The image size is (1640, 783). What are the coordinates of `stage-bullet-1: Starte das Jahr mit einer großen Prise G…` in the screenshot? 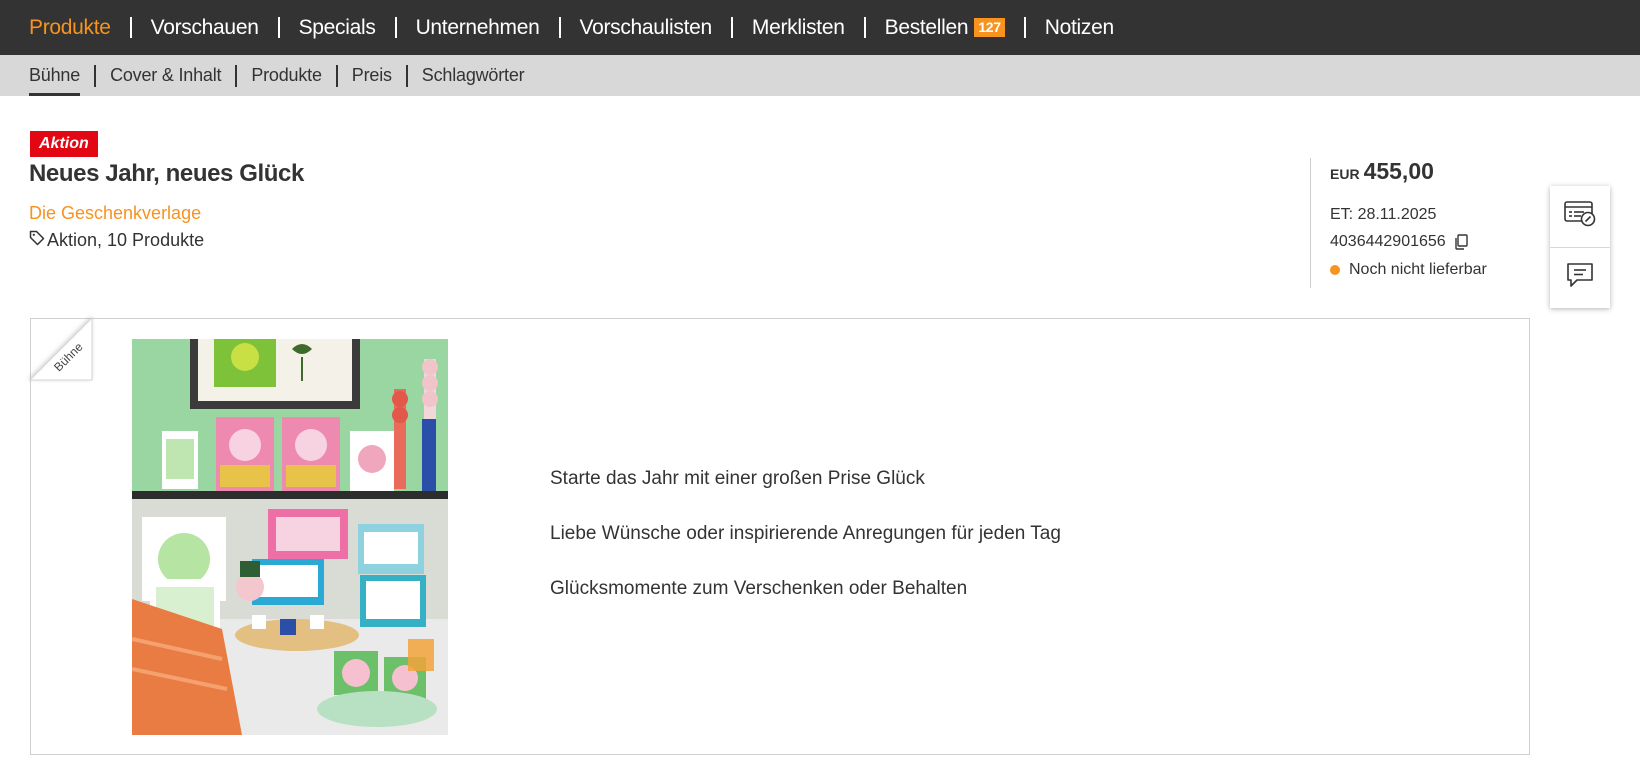 It's located at (737, 478).